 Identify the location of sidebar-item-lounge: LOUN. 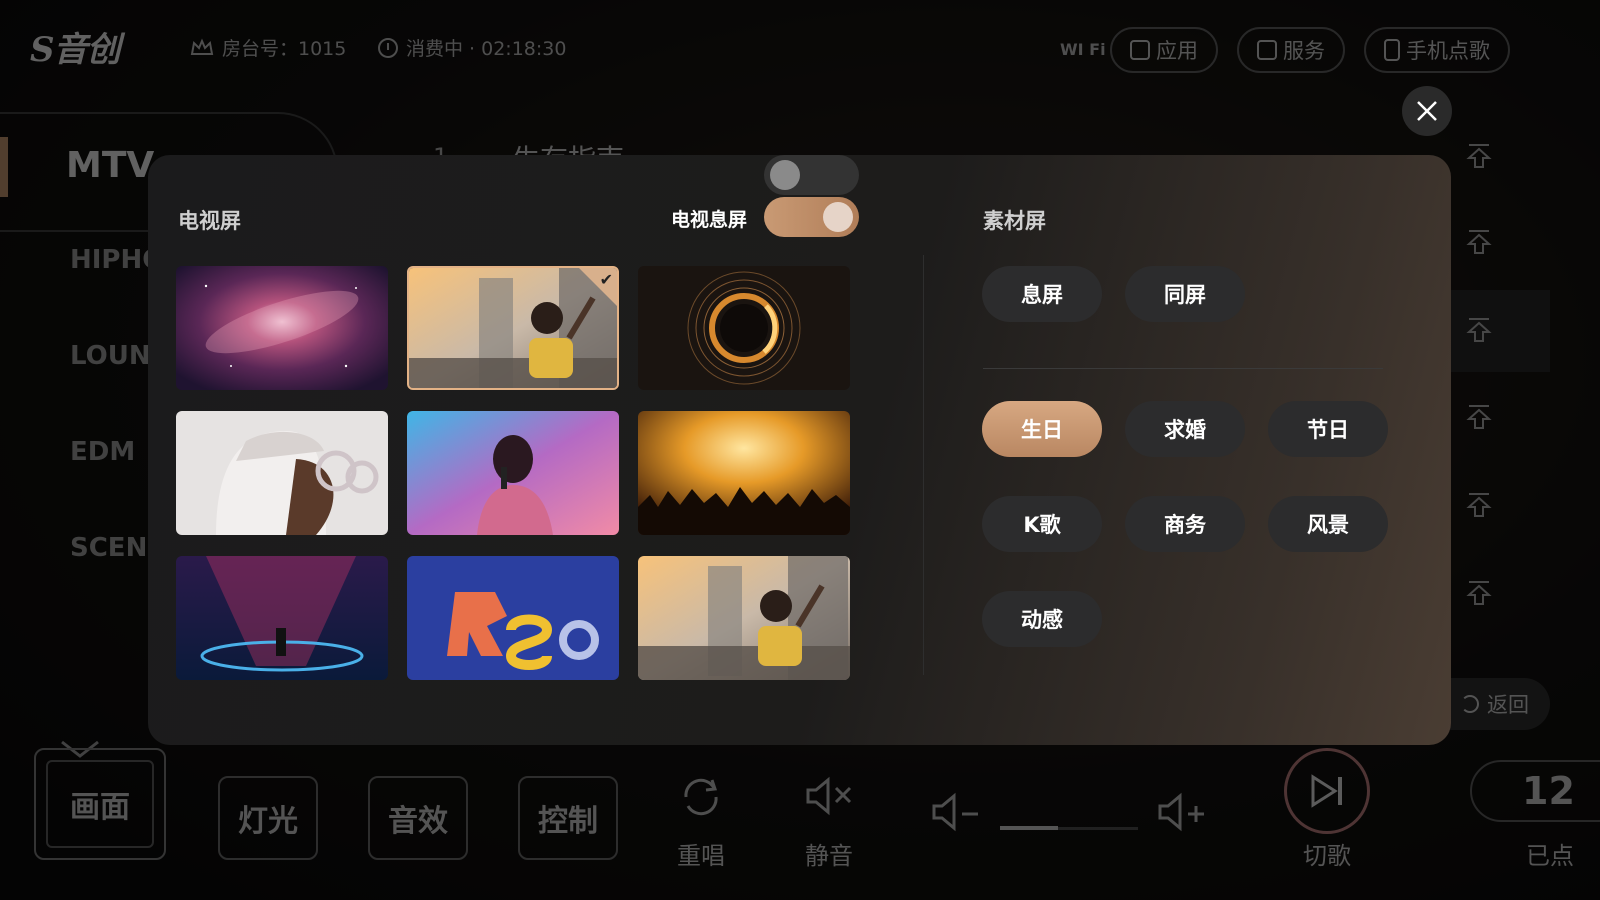
(110, 356).